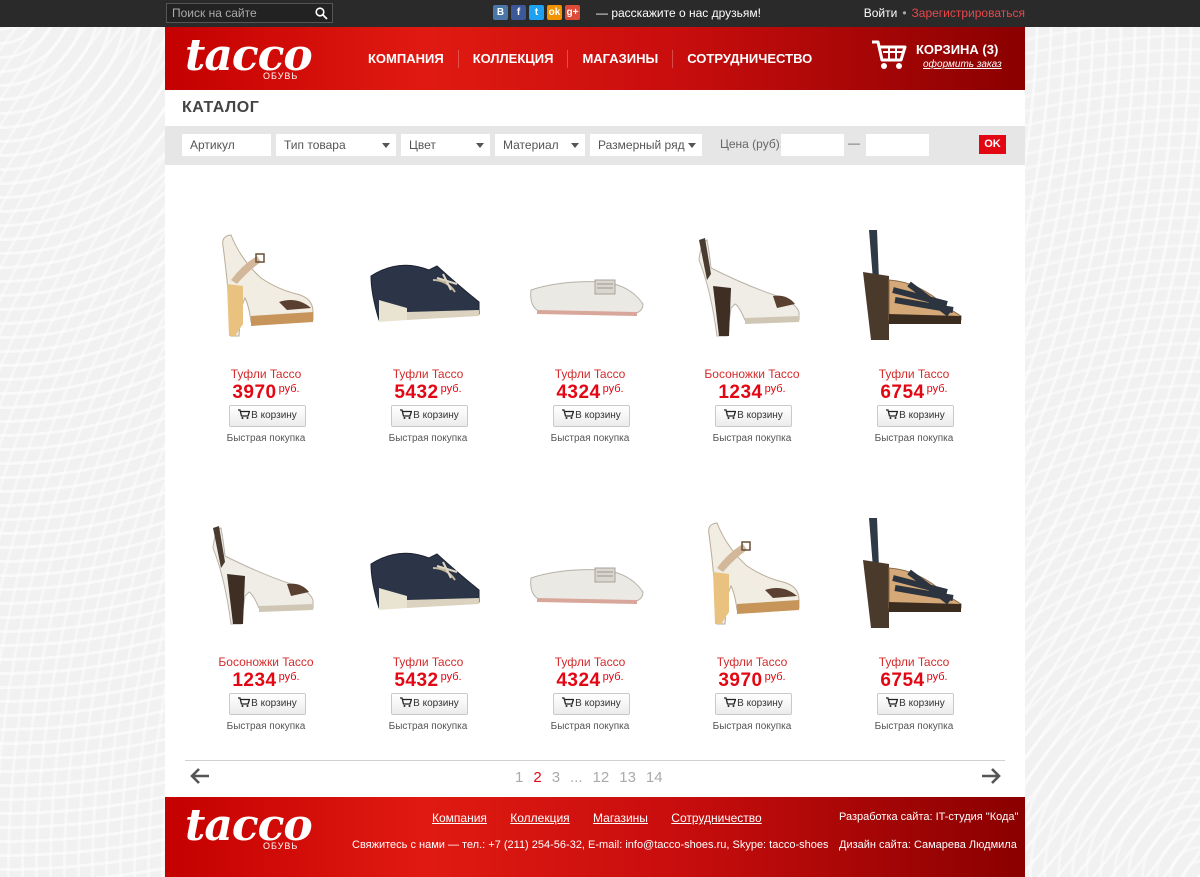 The image size is (1200, 877). Describe the element at coordinates (315, 145) in the screenshot. I see `type-select-label: Тип товара` at that location.